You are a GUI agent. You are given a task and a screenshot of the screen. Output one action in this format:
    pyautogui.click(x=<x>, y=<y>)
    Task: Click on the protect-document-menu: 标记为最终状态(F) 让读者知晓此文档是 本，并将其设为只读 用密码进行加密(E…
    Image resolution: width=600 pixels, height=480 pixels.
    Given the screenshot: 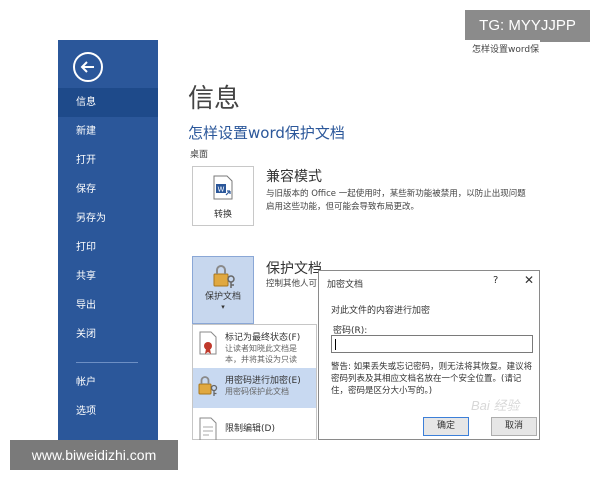 What is the action you would take?
    pyautogui.click(x=254, y=382)
    